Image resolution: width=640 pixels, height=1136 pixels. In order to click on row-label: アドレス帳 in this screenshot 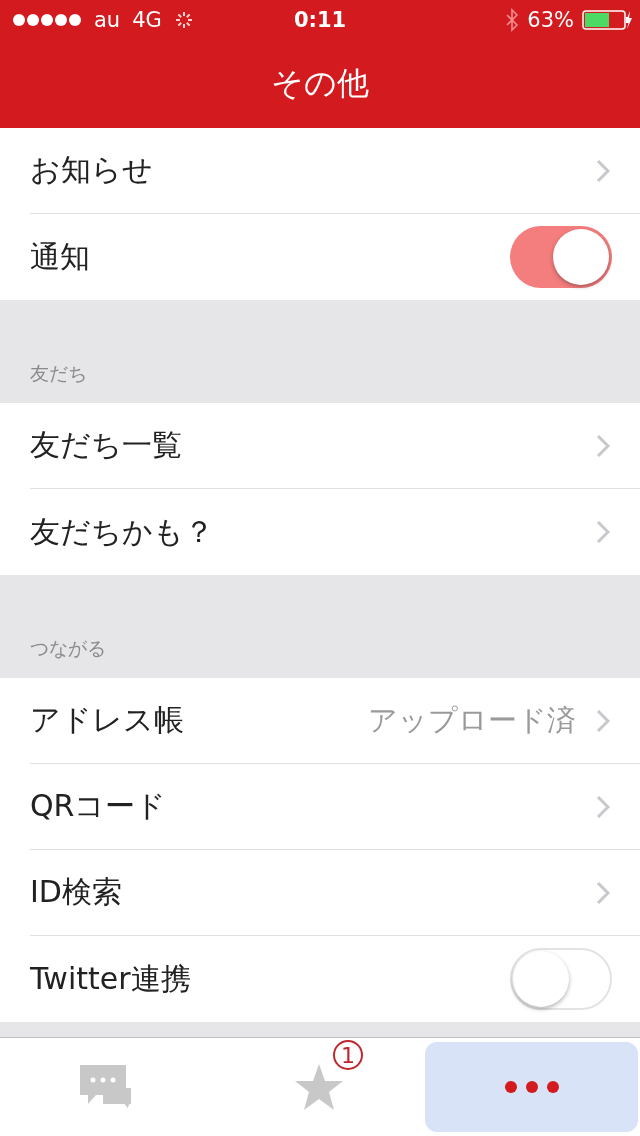, I will do `click(107, 720)`.